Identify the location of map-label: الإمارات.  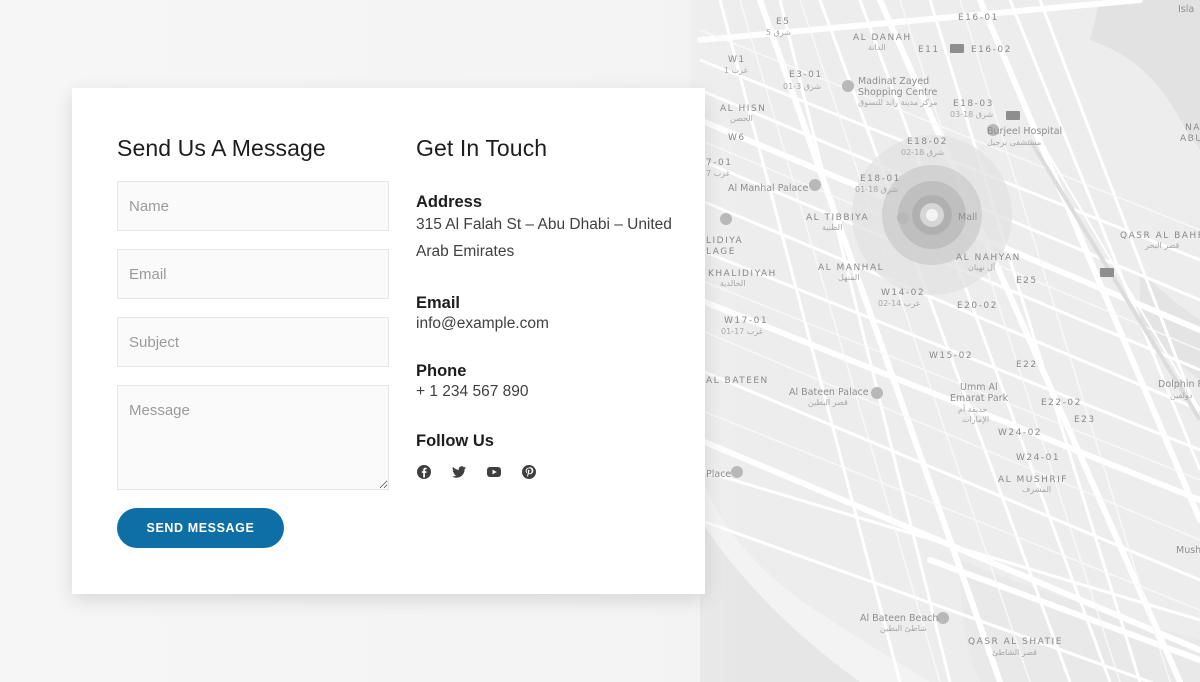
(975, 420).